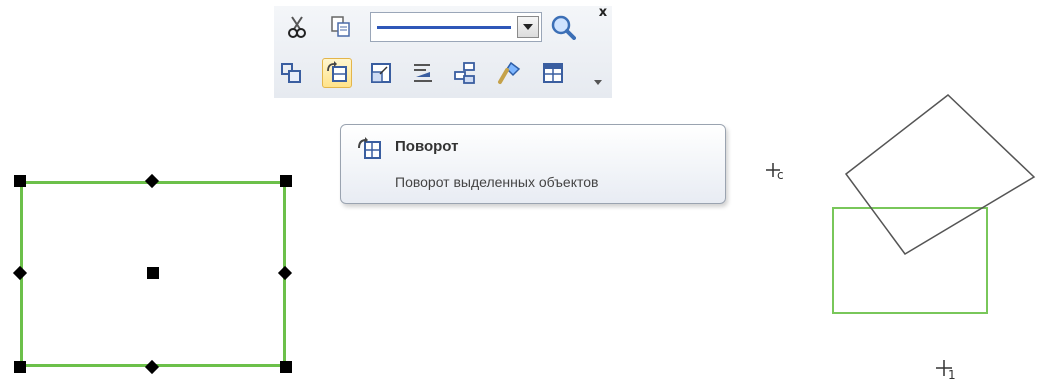  Describe the element at coordinates (286, 181) in the screenshot. I see `resize-handle-top-right` at that location.